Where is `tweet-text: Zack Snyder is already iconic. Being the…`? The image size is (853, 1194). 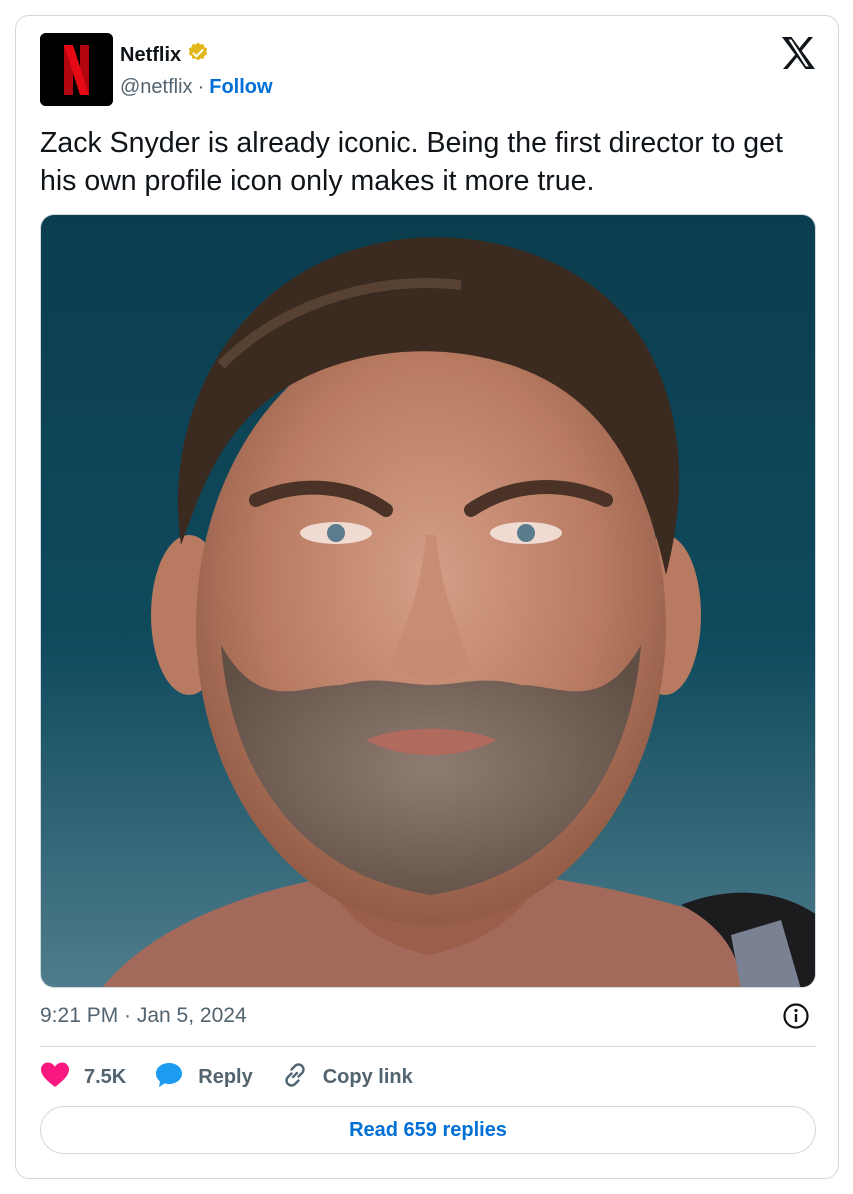
tweet-text: Zack Snyder is already iconic. Being the… is located at coordinates (411, 162).